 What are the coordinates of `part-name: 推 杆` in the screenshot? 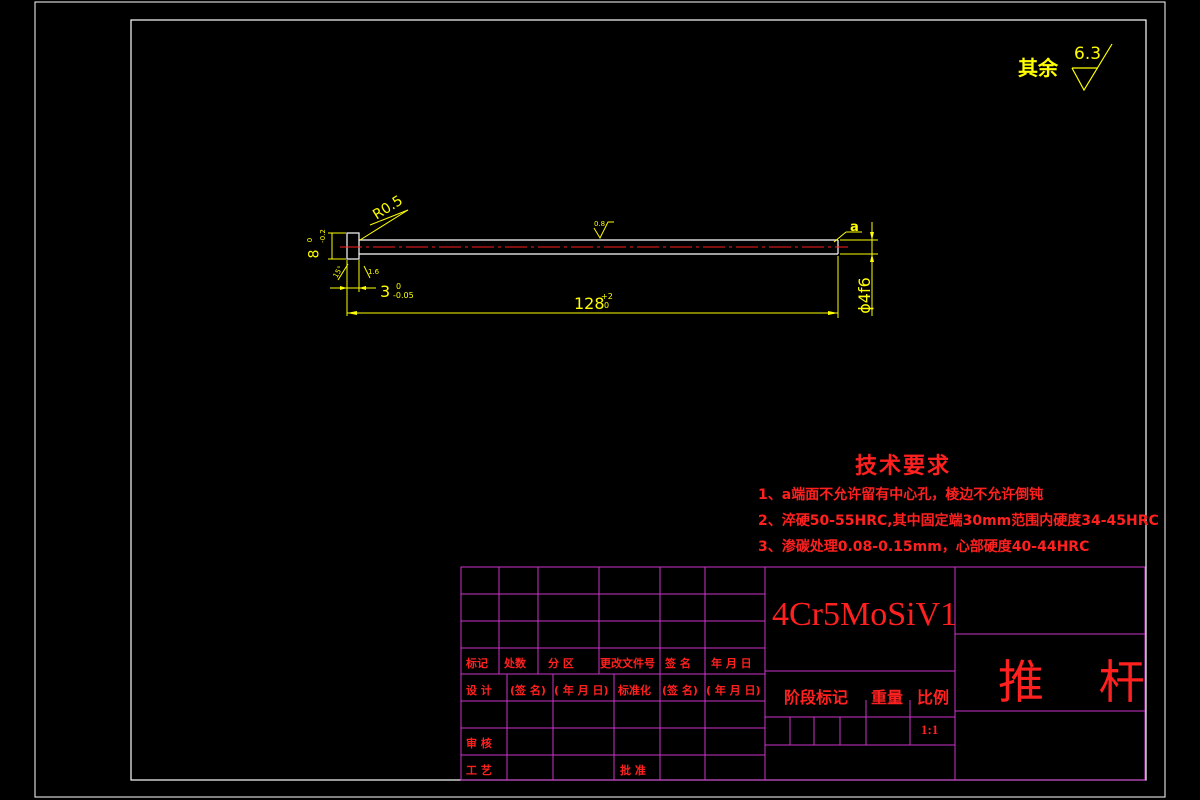 It's located at (1081, 682).